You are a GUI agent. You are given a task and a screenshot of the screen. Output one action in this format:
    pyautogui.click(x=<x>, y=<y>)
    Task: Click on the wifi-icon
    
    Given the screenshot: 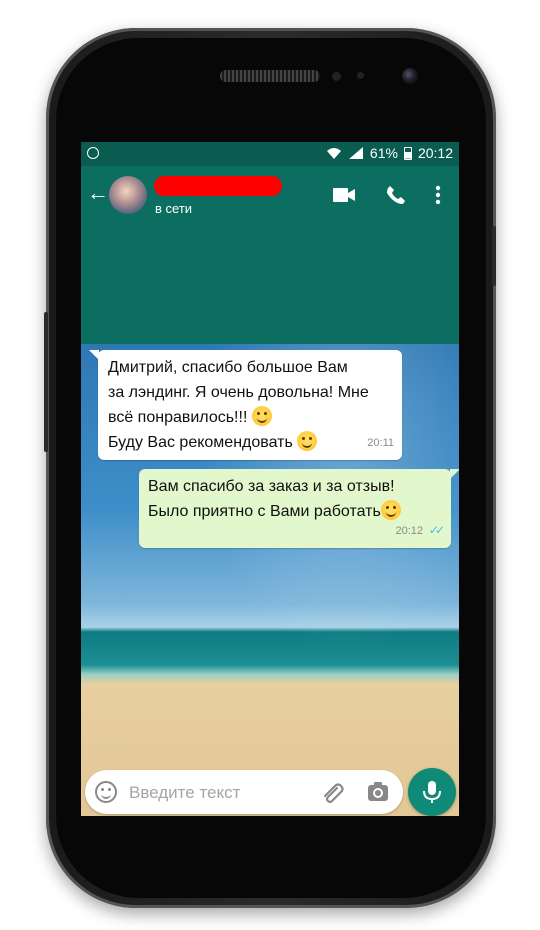 What is the action you would take?
    pyautogui.click(x=333, y=153)
    